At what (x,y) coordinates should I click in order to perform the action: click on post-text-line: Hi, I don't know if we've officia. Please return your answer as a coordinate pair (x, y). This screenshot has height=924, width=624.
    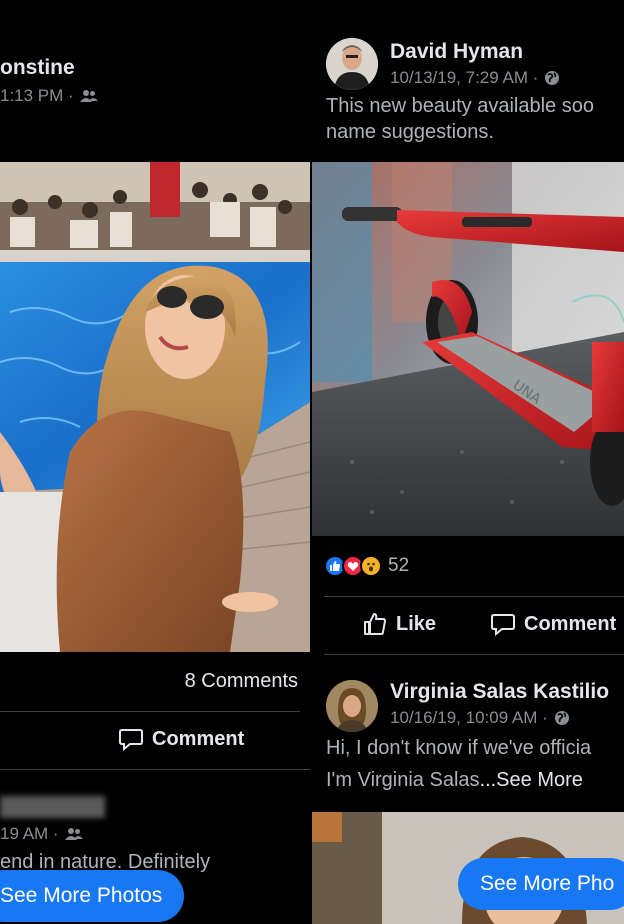
    Looking at the image, I should click on (459, 748).